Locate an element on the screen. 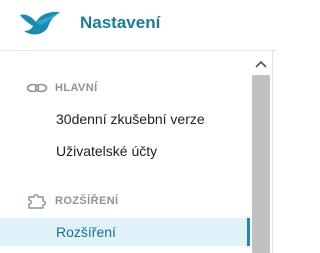  sidebar-item-trial: 30denní zkušební verze is located at coordinates (125, 119).